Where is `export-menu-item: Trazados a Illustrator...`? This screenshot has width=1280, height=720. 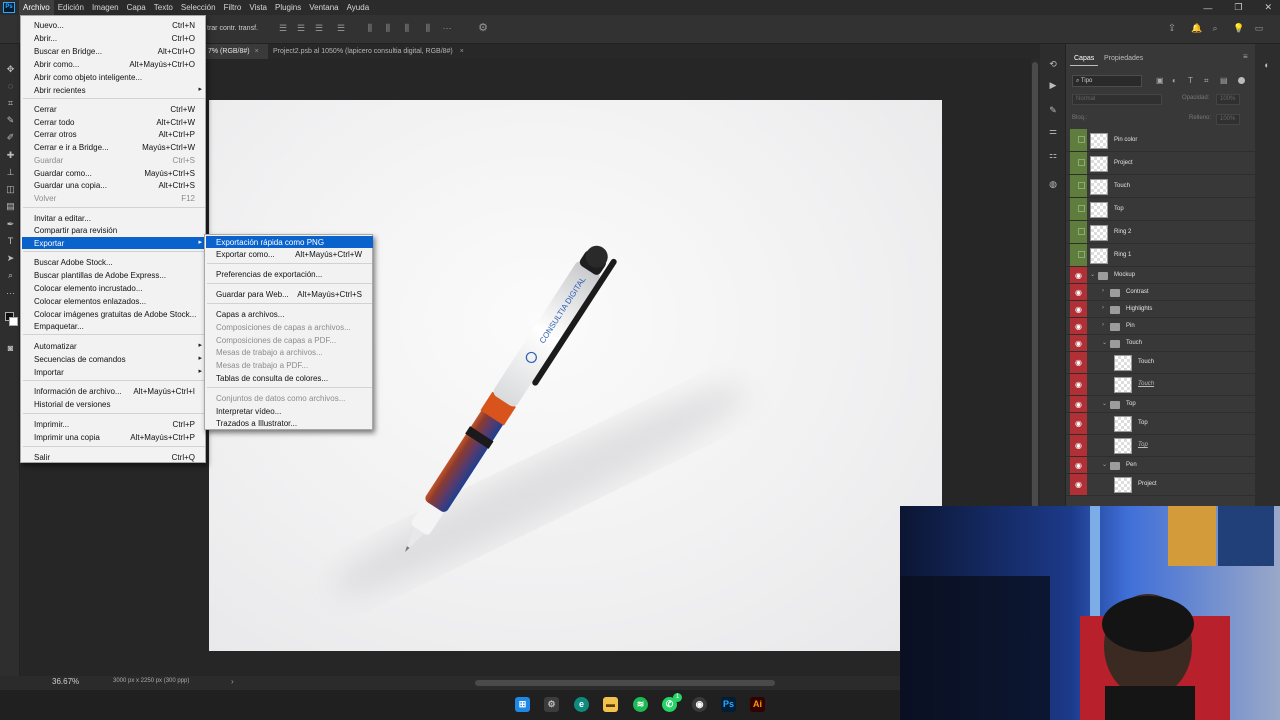 export-menu-item: Trazados a Illustrator... is located at coordinates (289, 423).